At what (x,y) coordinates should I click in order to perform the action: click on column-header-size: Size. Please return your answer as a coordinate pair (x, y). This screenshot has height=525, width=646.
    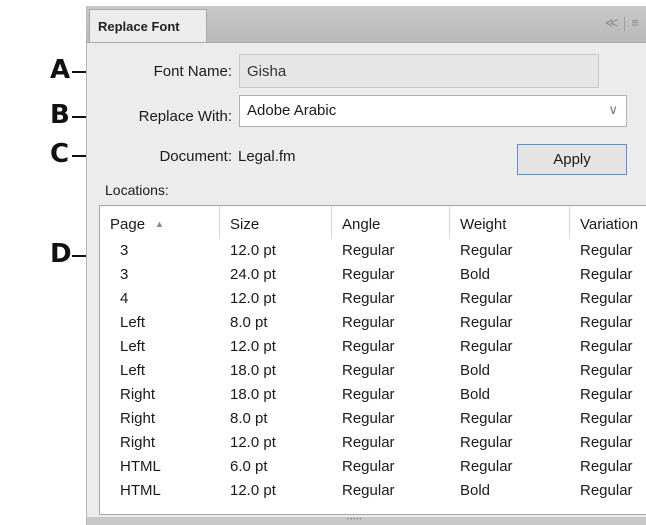
    Looking at the image, I should click on (276, 222).